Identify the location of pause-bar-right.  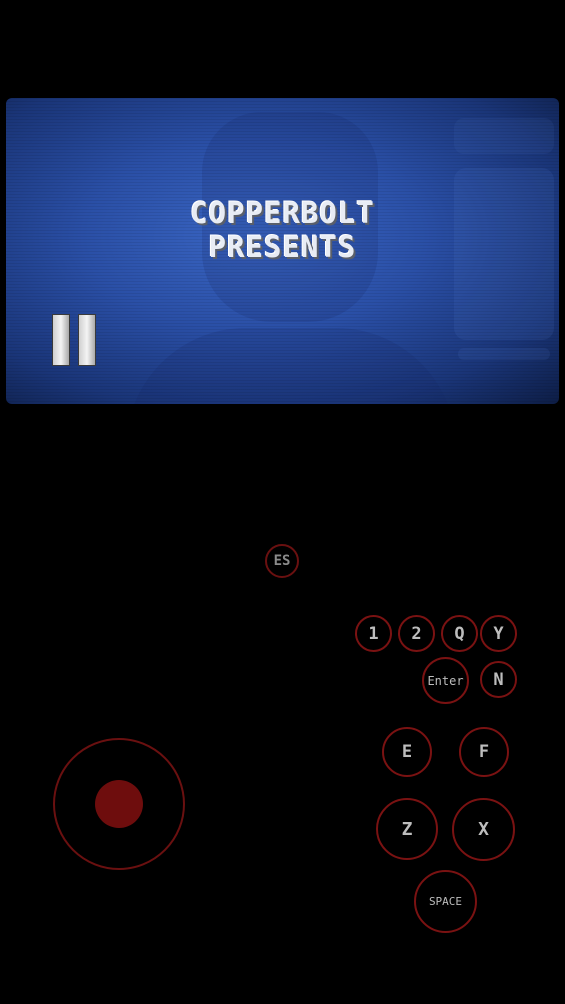
(87, 340).